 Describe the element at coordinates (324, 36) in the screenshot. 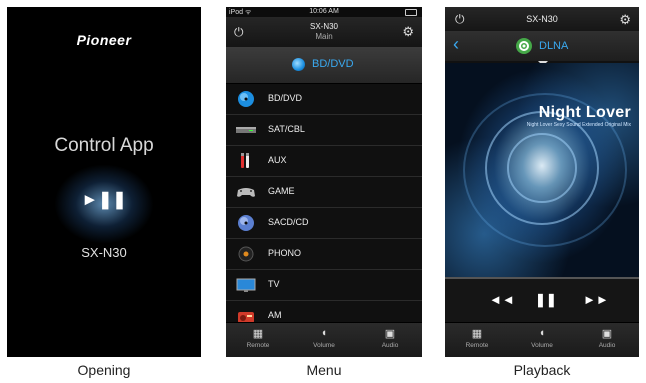

I see `header-zone: Main` at that location.